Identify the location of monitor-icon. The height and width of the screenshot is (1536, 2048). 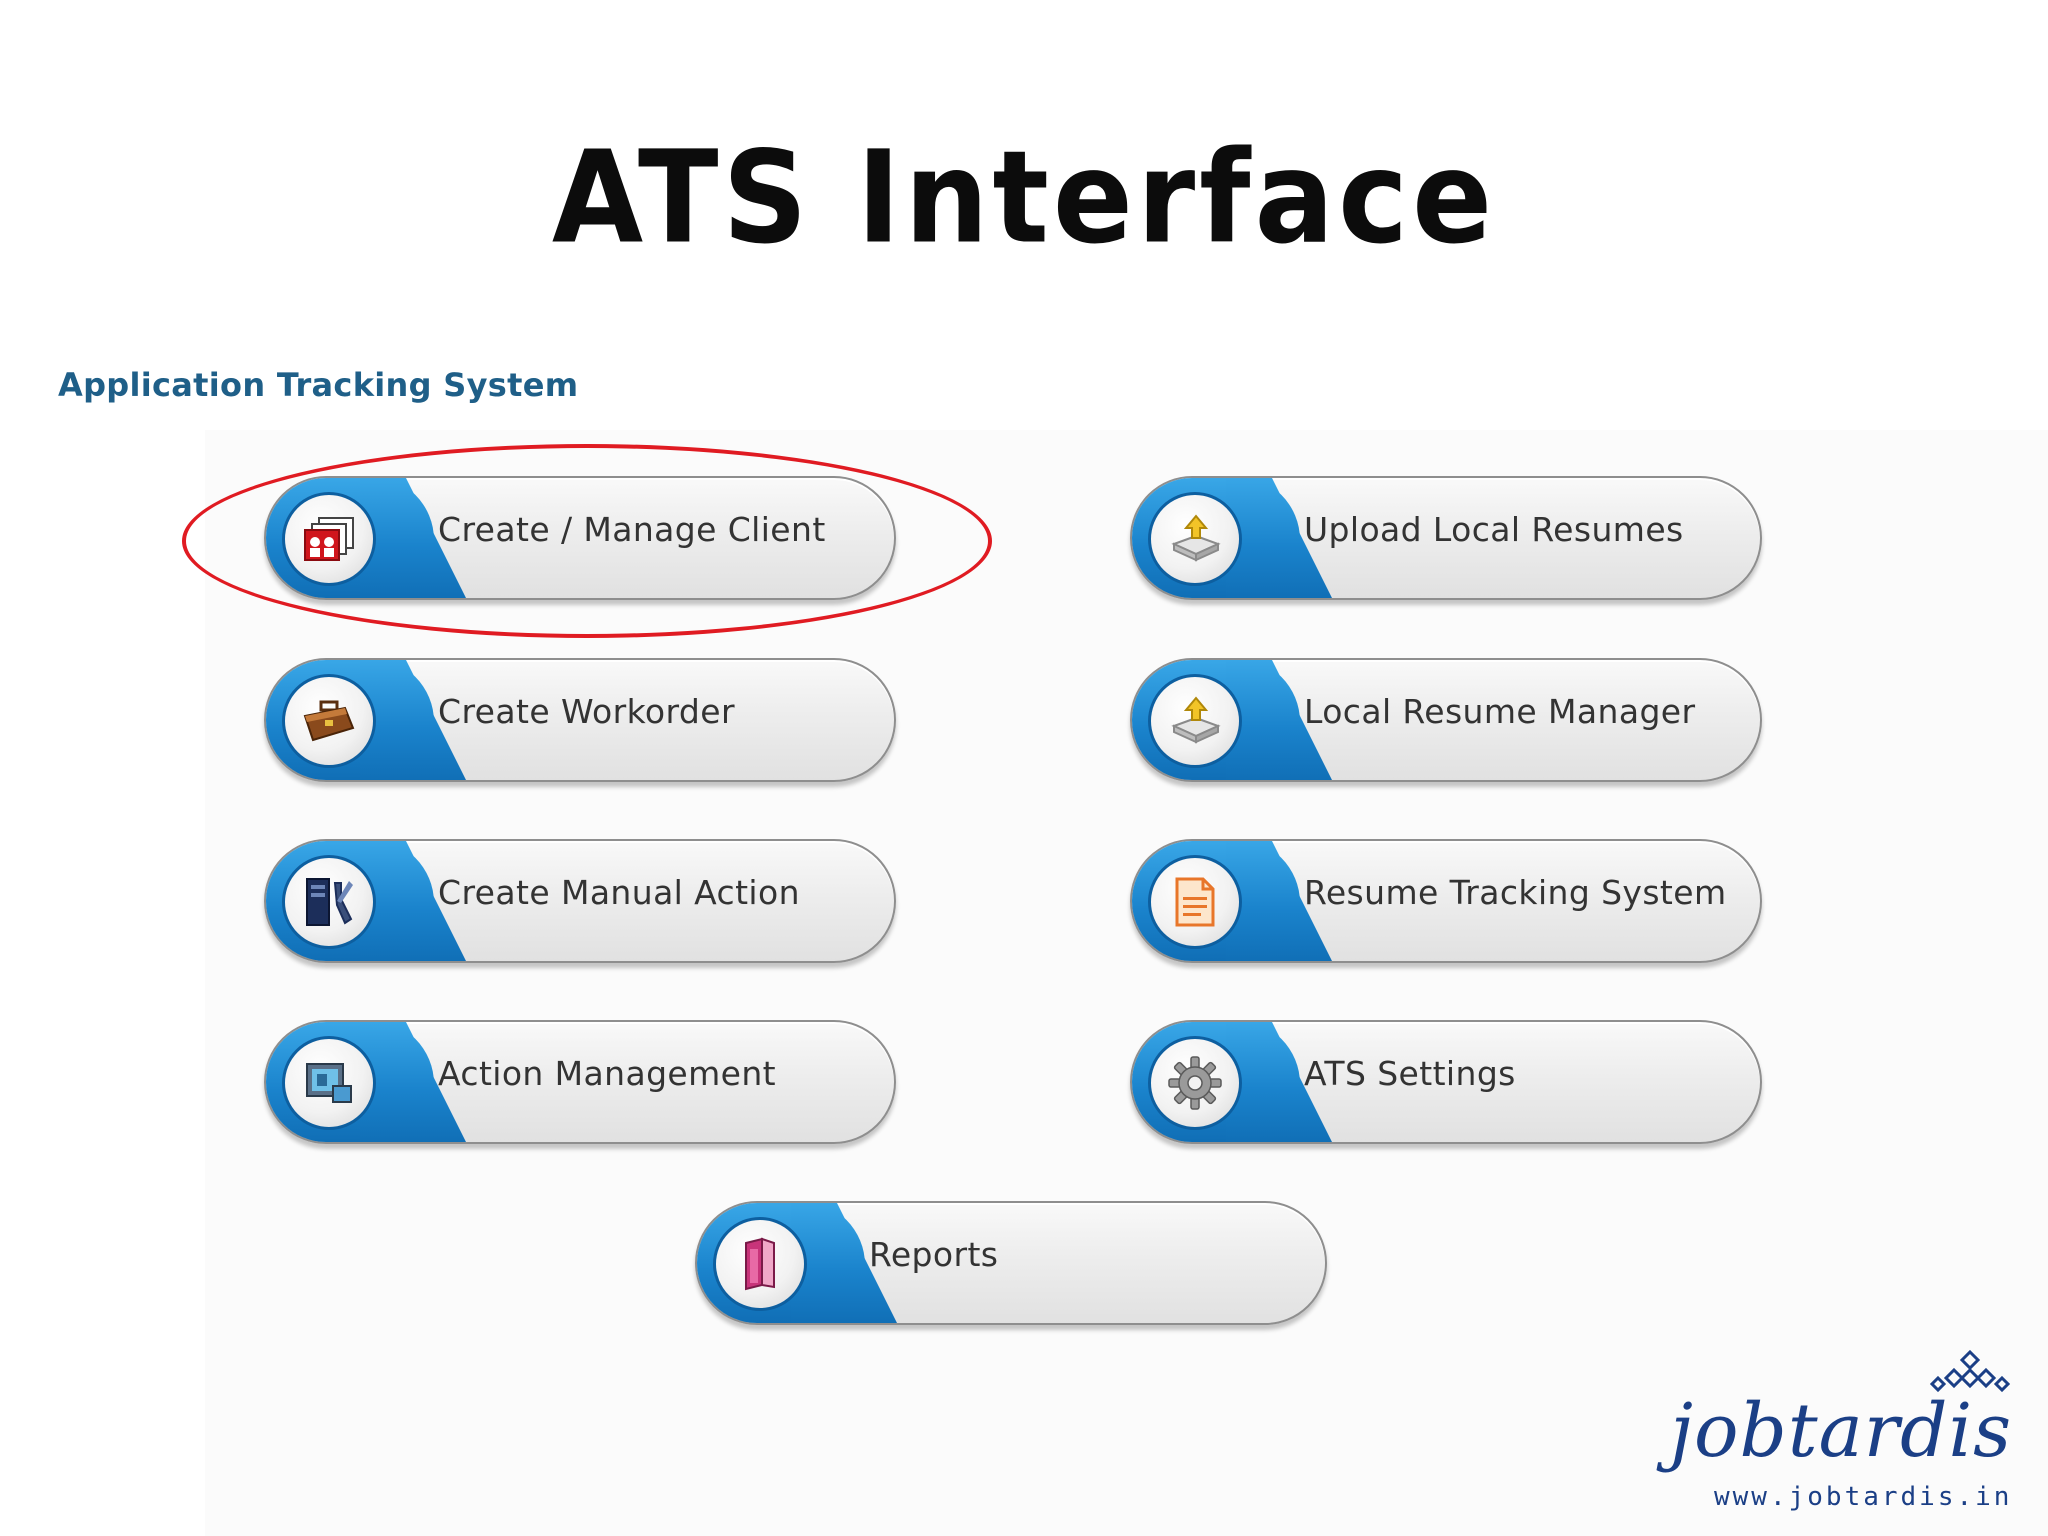
(329, 1083).